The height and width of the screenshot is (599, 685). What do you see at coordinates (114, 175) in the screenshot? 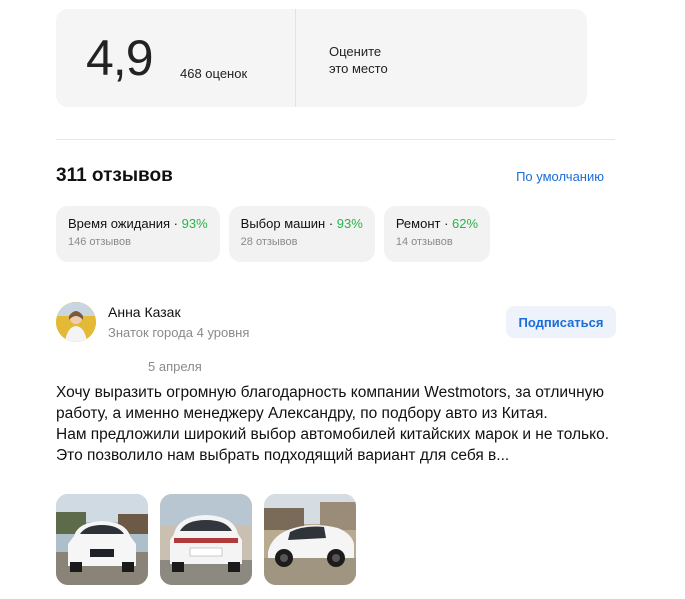
I see `reviews-count-title: 311 отзывов` at bounding box center [114, 175].